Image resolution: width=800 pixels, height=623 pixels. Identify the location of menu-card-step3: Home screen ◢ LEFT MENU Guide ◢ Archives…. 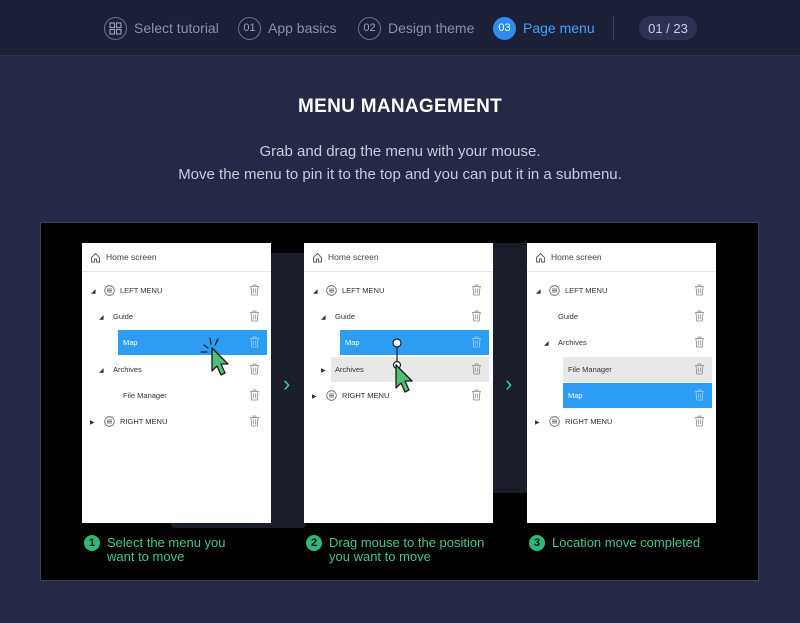
(621, 383).